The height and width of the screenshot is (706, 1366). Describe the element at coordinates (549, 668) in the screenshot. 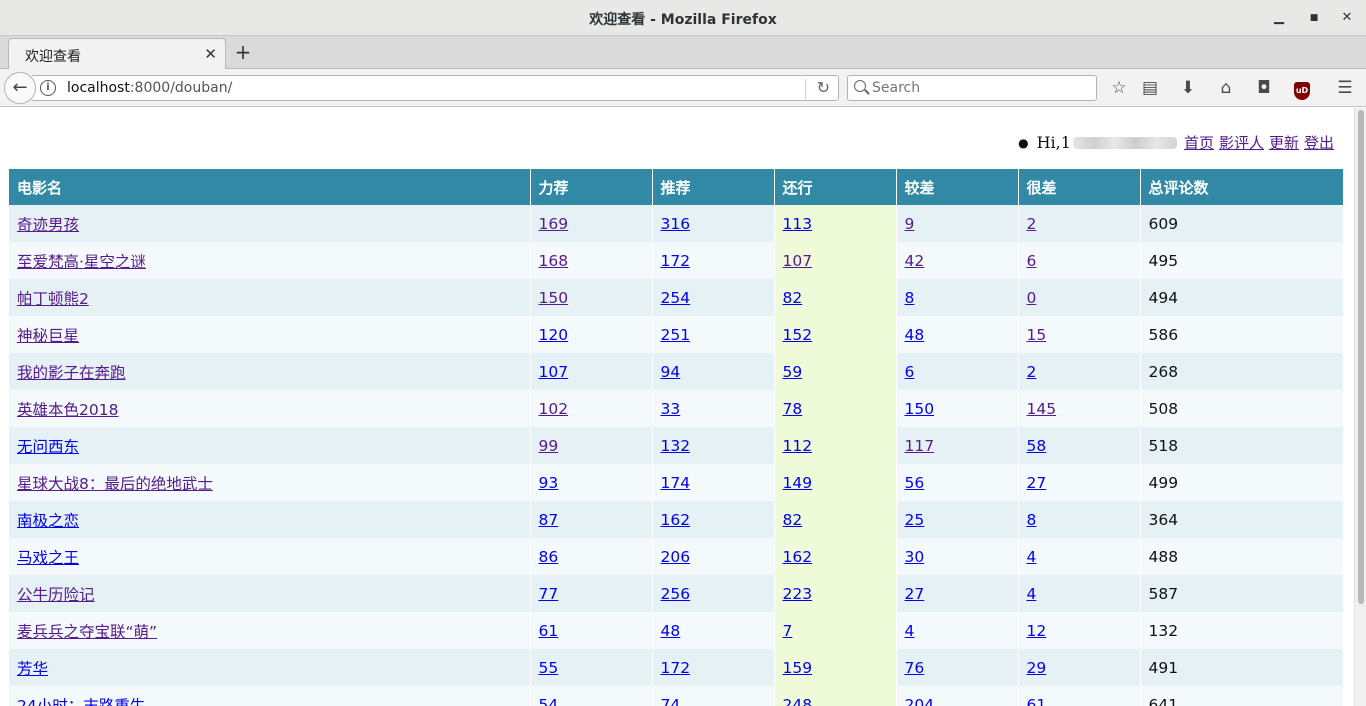

I see `count-link-strongly-recommend: 55` at that location.